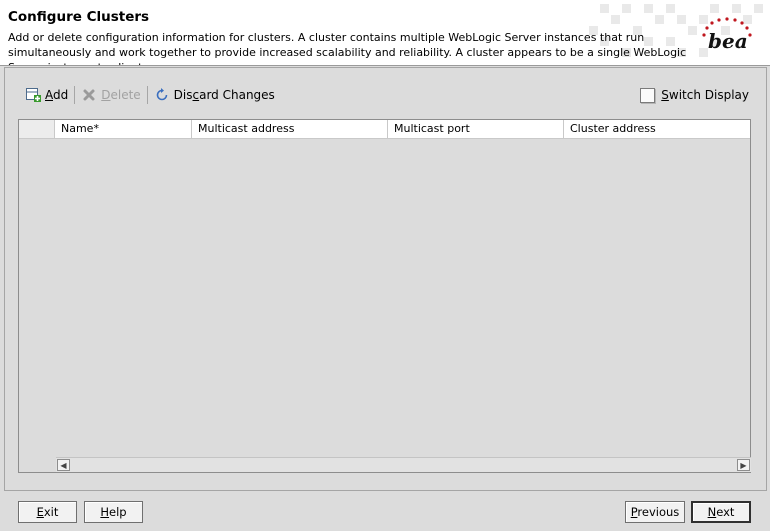 The height and width of the screenshot is (531, 770). What do you see at coordinates (57, 95) in the screenshot?
I see `add-label: Add` at bounding box center [57, 95].